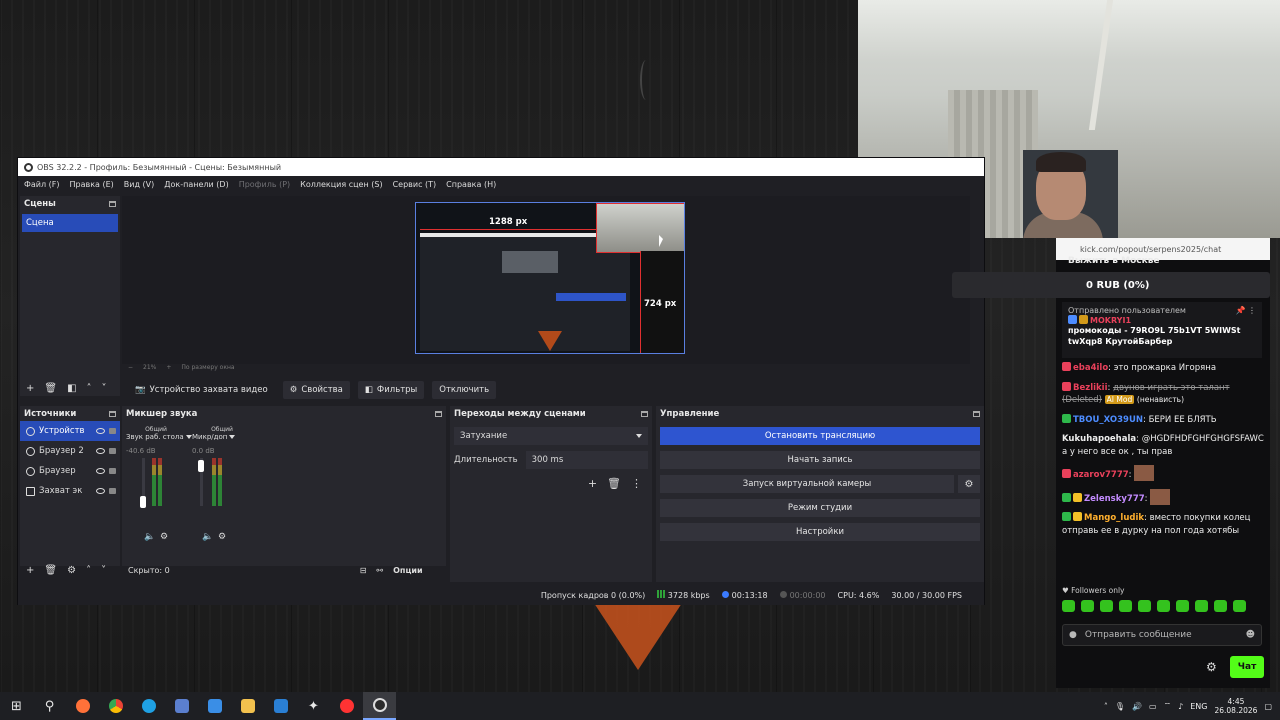 This screenshot has height=720, width=1280. What do you see at coordinates (1250, 635) in the screenshot?
I see `emoji-icon: ☻` at bounding box center [1250, 635].